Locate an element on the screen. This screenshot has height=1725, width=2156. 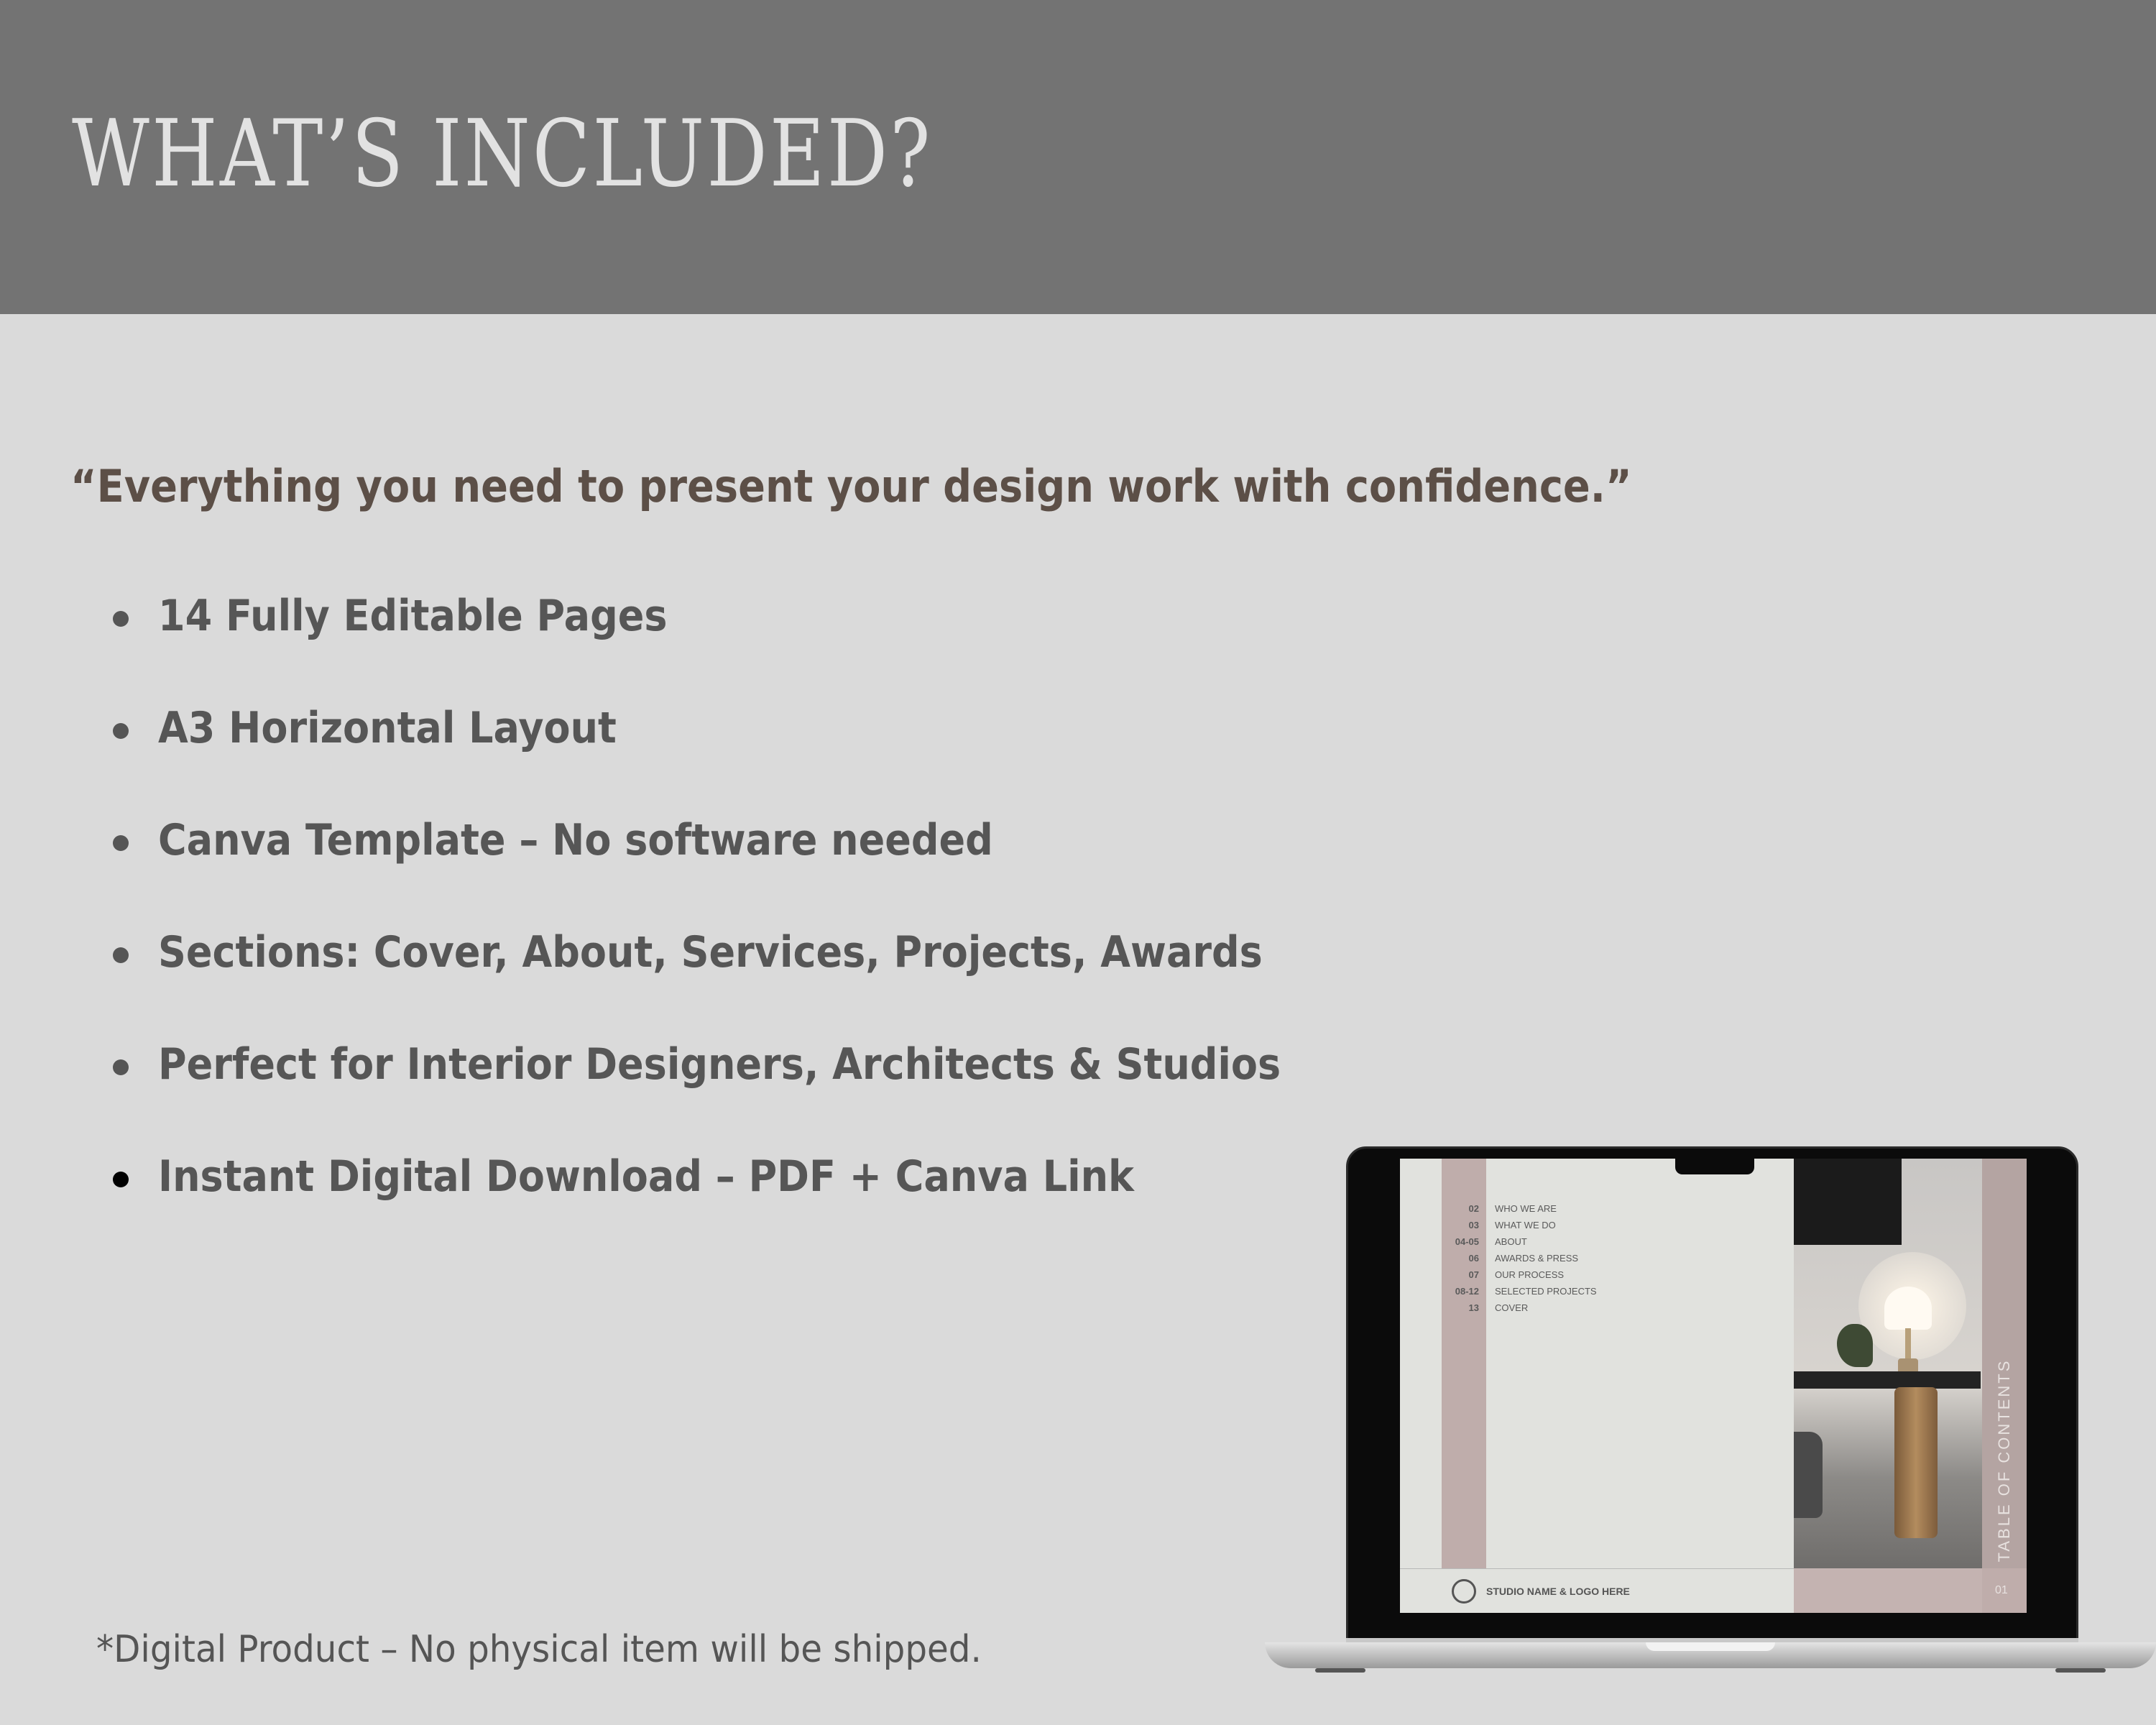
plant-shape is located at coordinates (1855, 1345).